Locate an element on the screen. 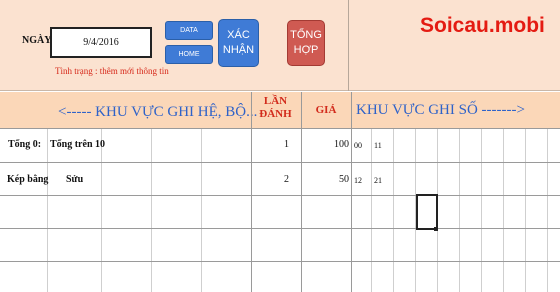 The height and width of the screenshot is (292, 560). header-separator is located at coordinates (351, 110).